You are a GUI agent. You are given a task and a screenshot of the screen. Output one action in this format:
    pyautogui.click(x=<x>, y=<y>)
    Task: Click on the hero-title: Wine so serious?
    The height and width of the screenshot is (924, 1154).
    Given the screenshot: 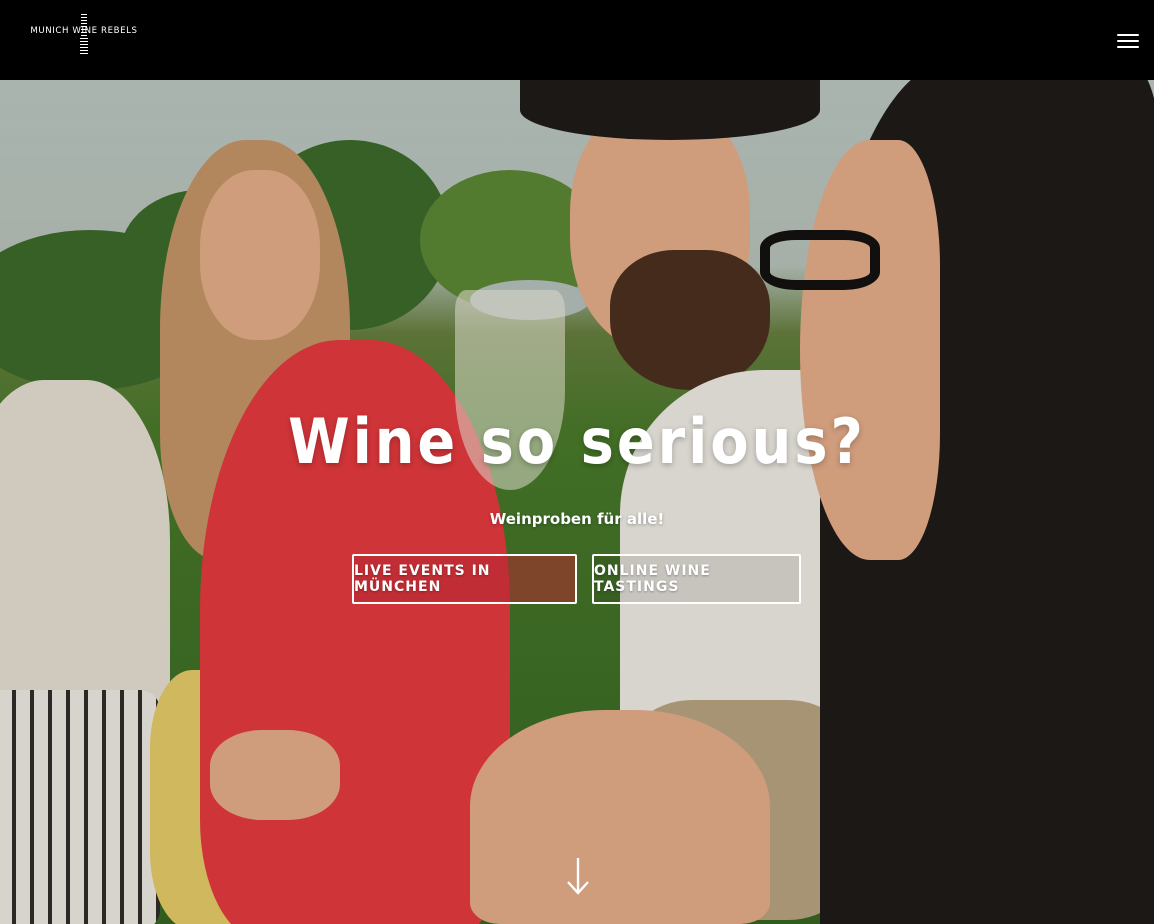 What is the action you would take?
    pyautogui.click(x=577, y=441)
    